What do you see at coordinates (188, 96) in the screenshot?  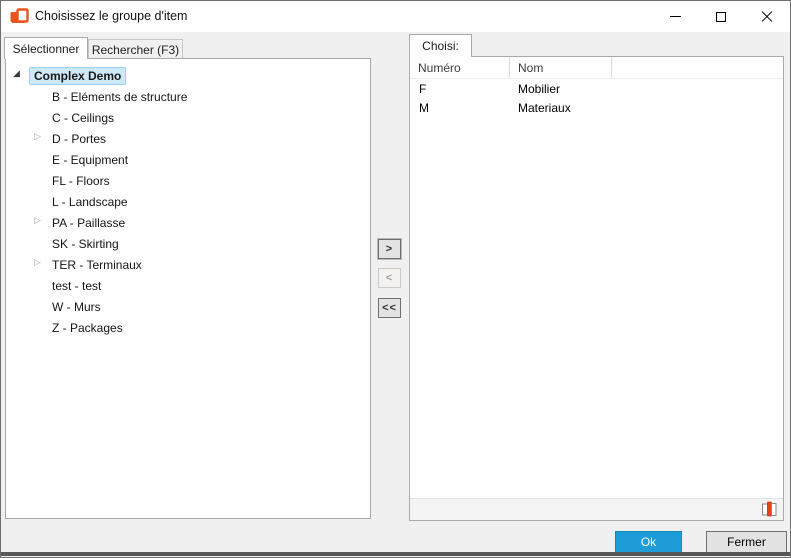 I see `tree-item-b: B - Eléments de structure` at bounding box center [188, 96].